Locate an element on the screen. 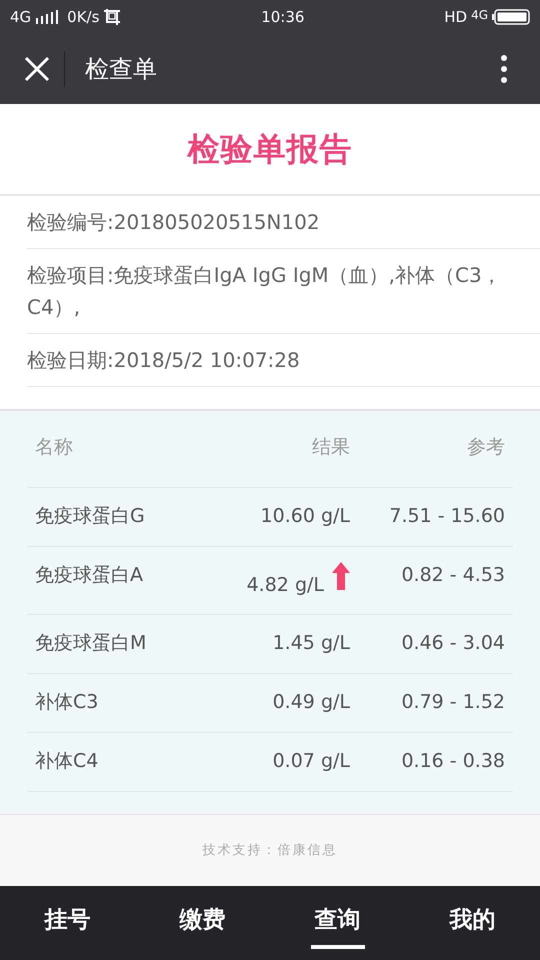  hd-label: HD is located at coordinates (456, 17).